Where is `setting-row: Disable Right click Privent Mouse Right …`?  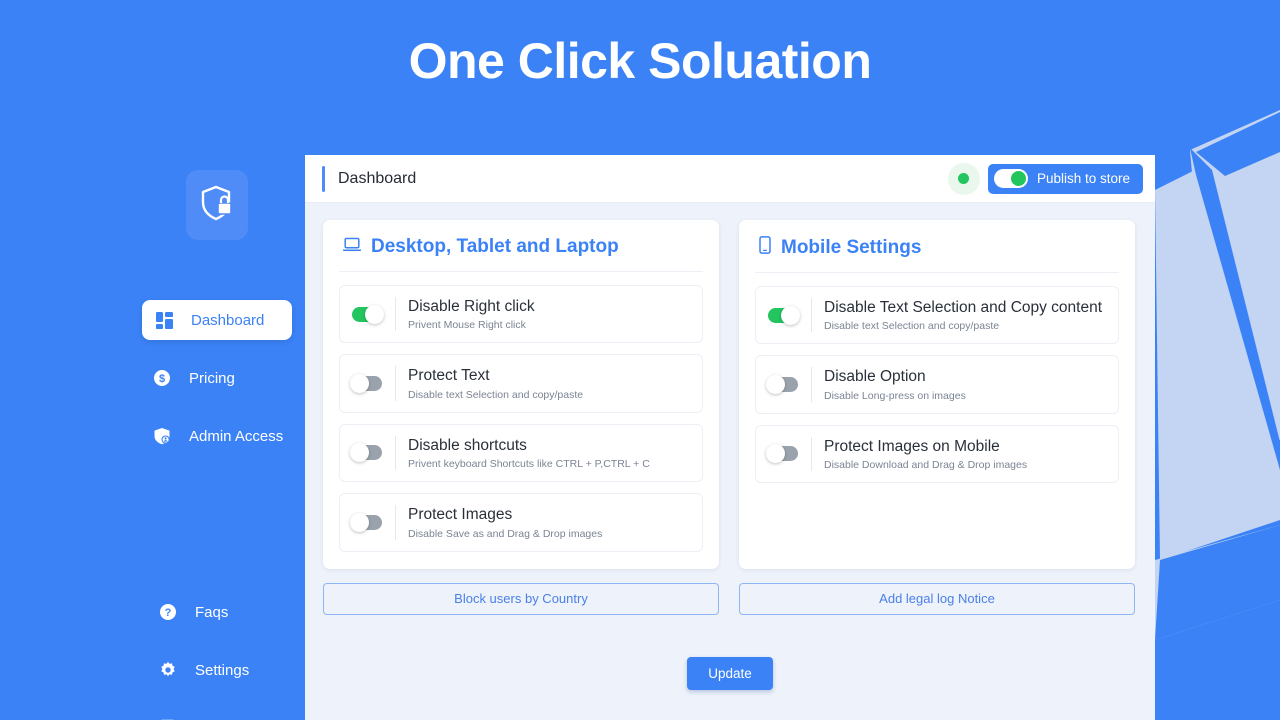 setting-row: Disable Right click Privent Mouse Right … is located at coordinates (521, 314).